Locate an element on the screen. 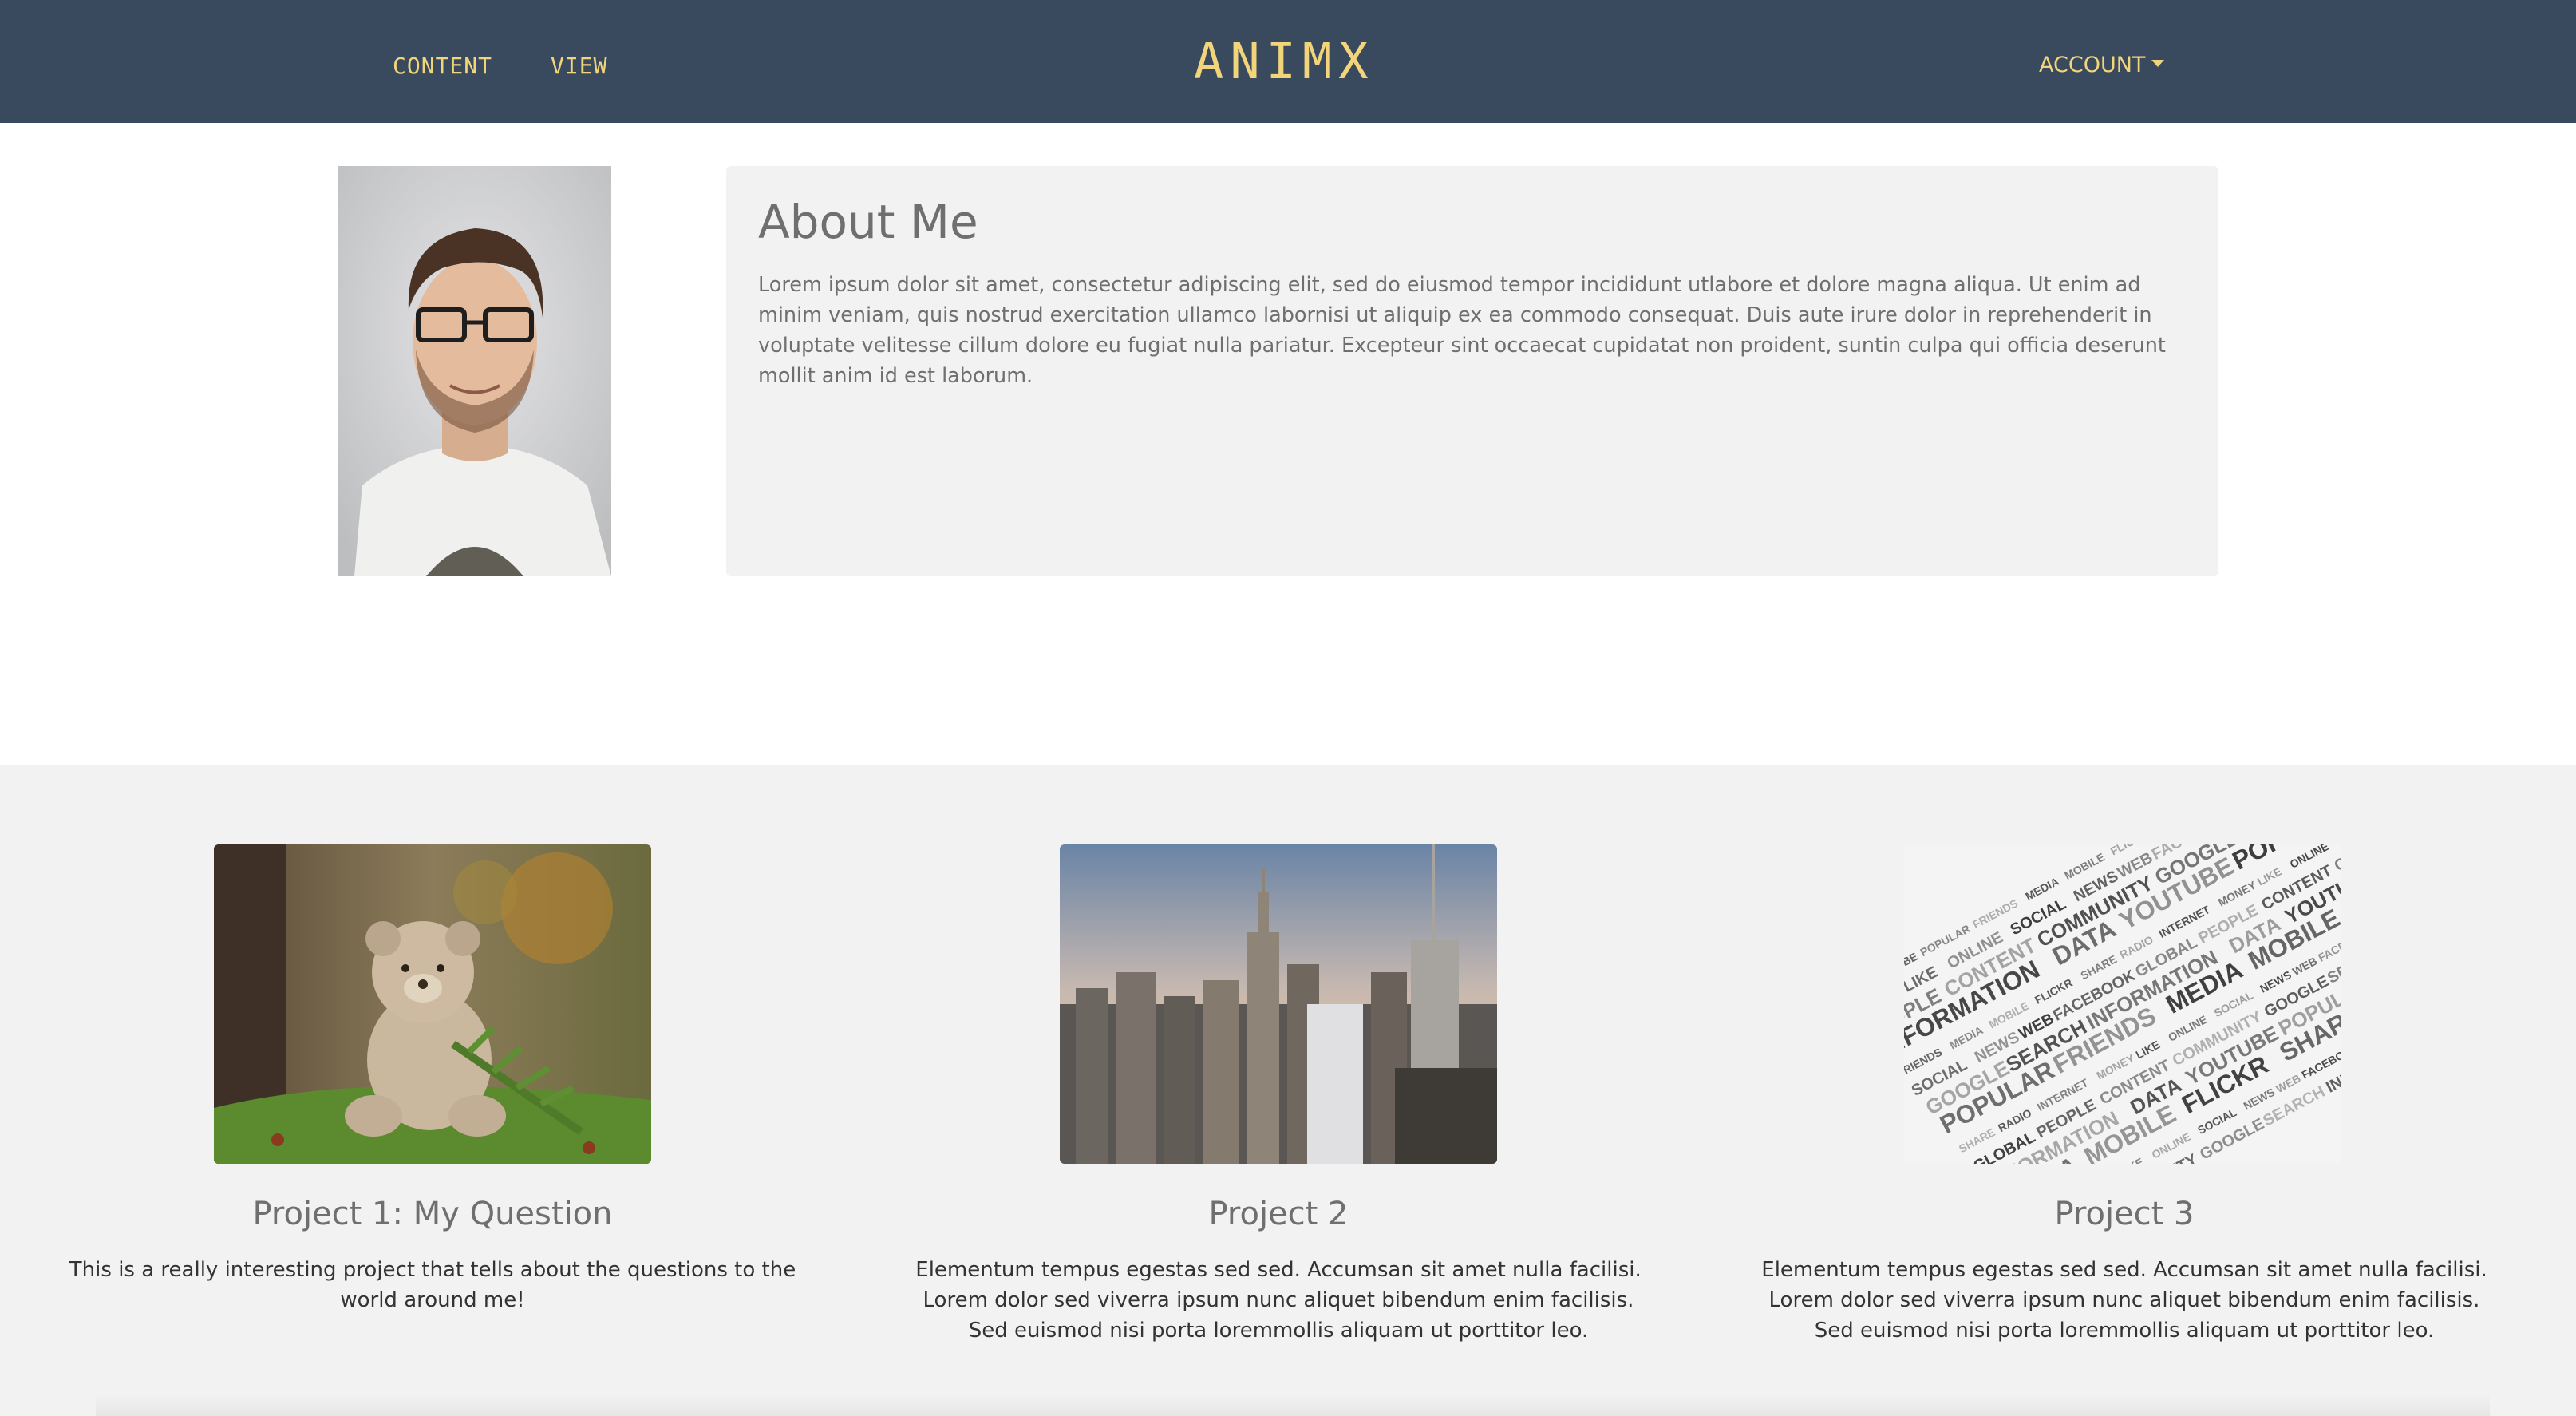  caret-down-icon is located at coordinates (2158, 63).